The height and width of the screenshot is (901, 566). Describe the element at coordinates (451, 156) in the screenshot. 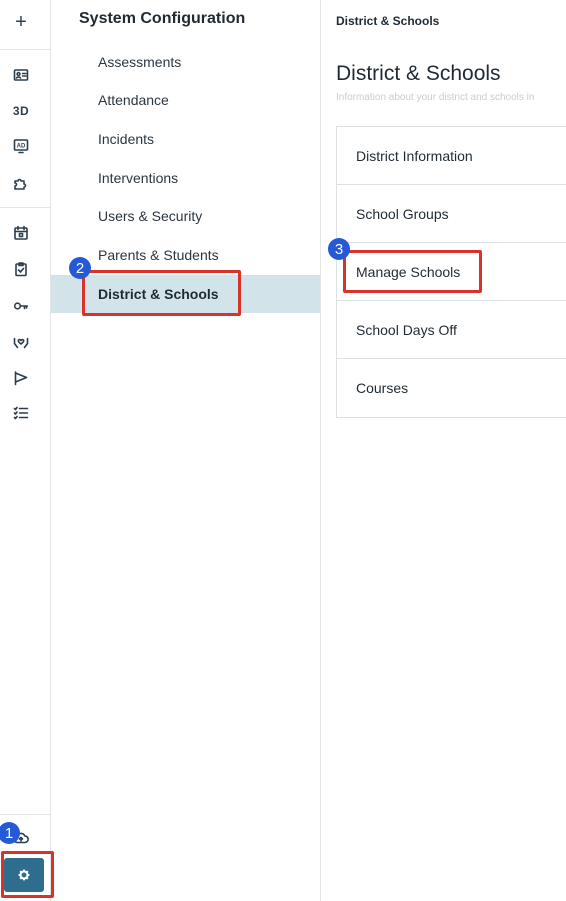

I see `list-item-district-information: District Information` at that location.